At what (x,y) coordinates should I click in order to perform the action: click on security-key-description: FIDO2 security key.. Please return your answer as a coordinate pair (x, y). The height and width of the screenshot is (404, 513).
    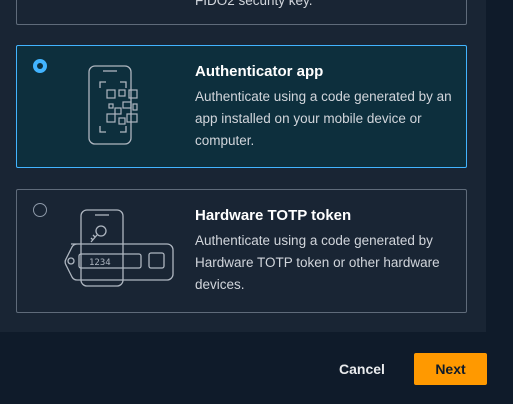
    Looking at the image, I should click on (254, 4).